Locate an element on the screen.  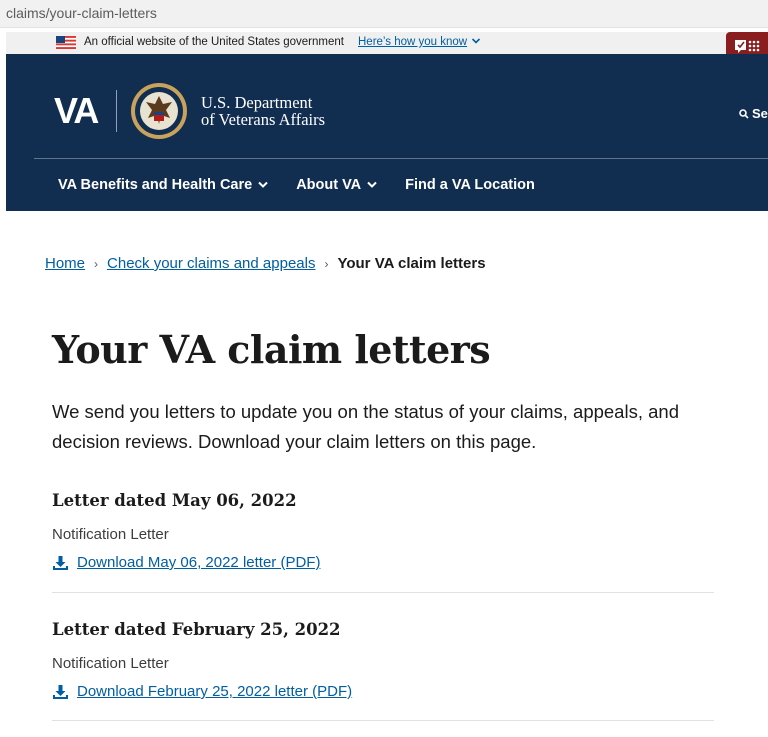
breadcrumb-home-link: Home is located at coordinates (65, 263).